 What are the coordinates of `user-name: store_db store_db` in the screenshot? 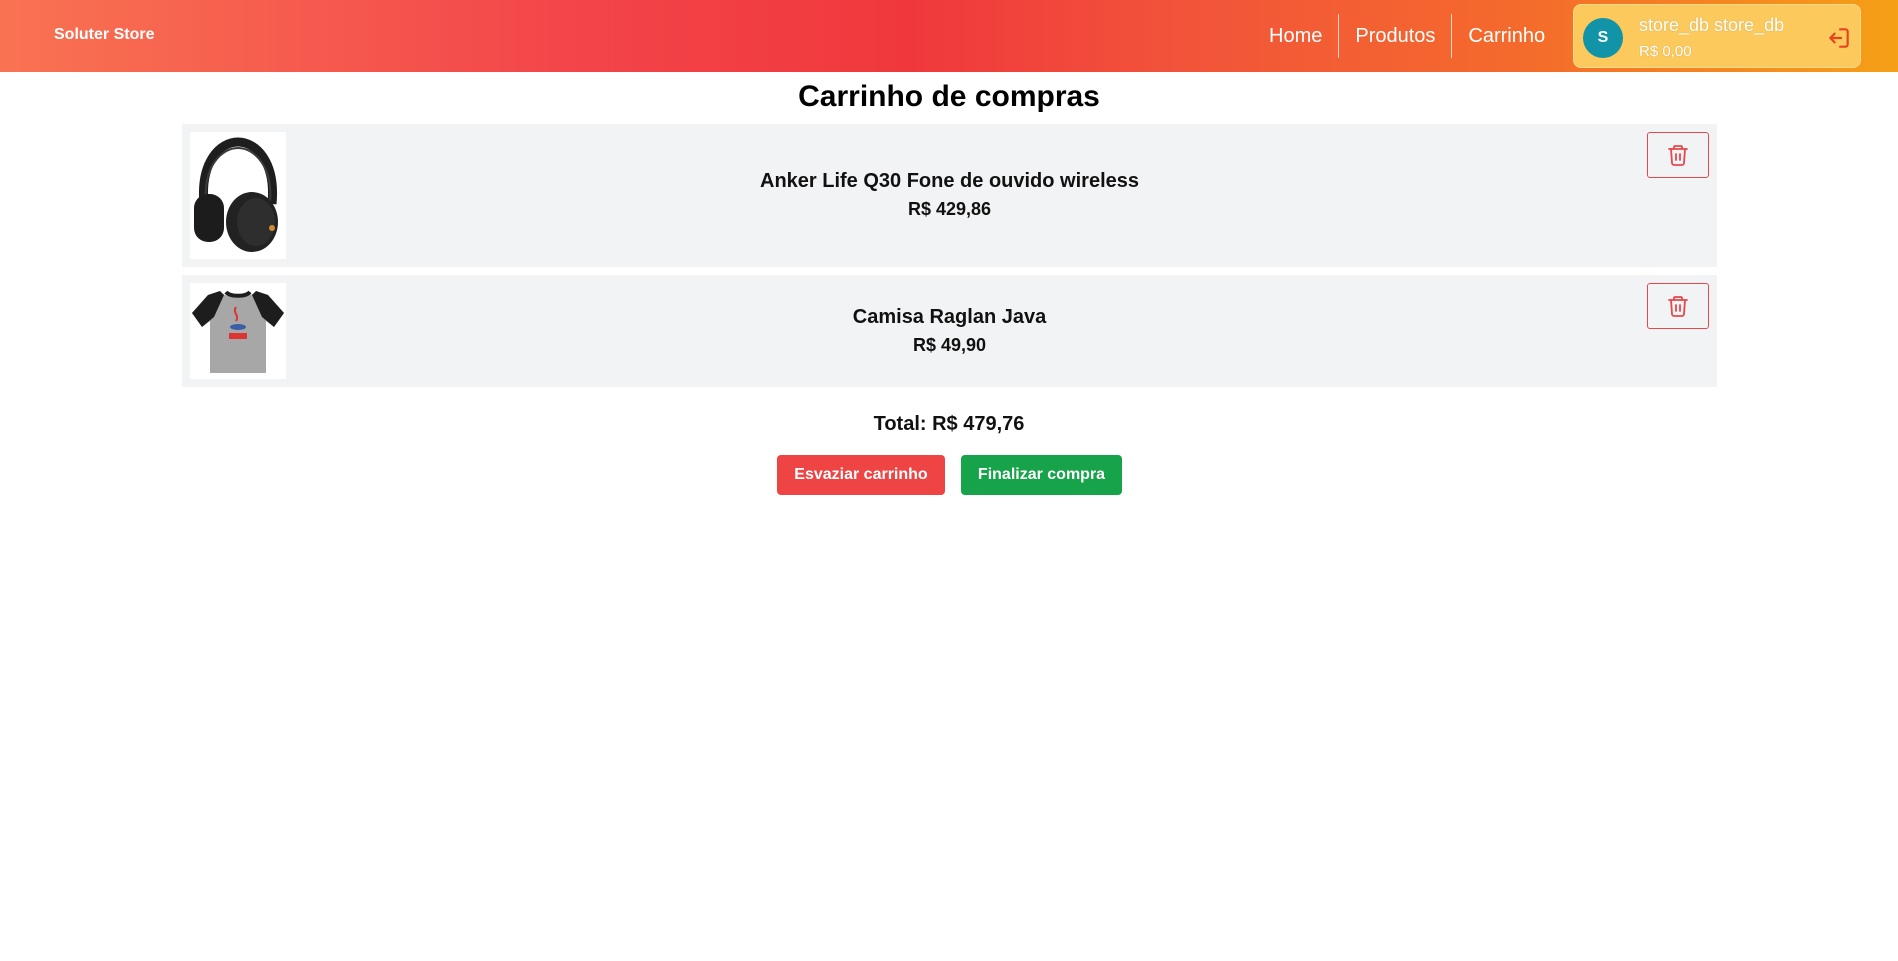 It's located at (1712, 25).